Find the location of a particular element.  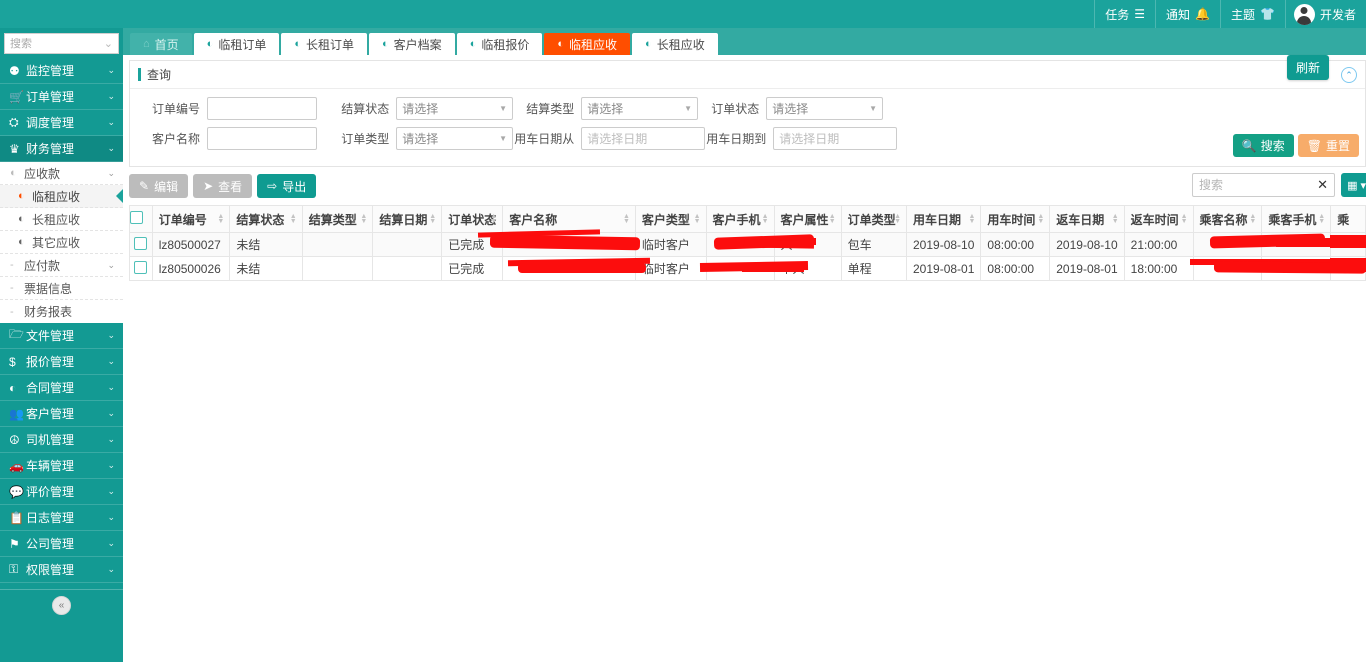

export-button: ⇨ 导出 is located at coordinates (287, 186).